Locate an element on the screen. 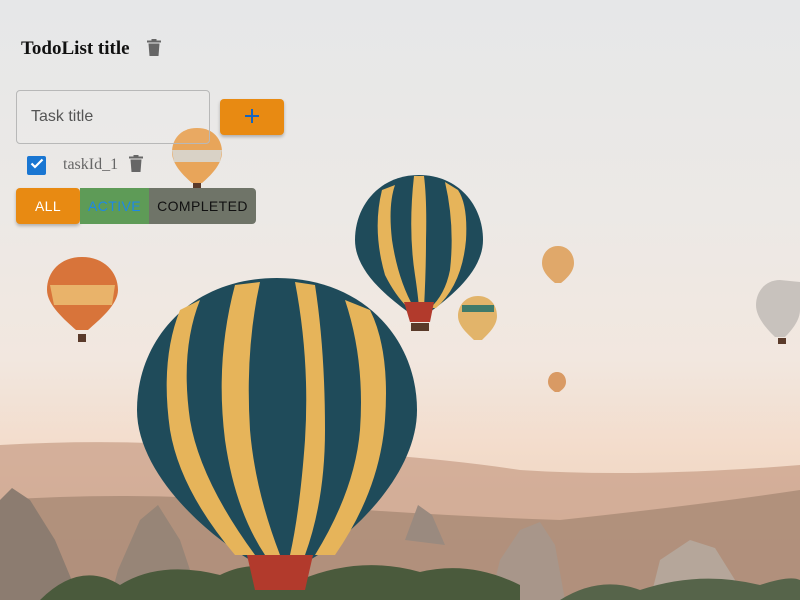 This screenshot has height=600, width=800. delete-task-button is located at coordinates (136, 165).